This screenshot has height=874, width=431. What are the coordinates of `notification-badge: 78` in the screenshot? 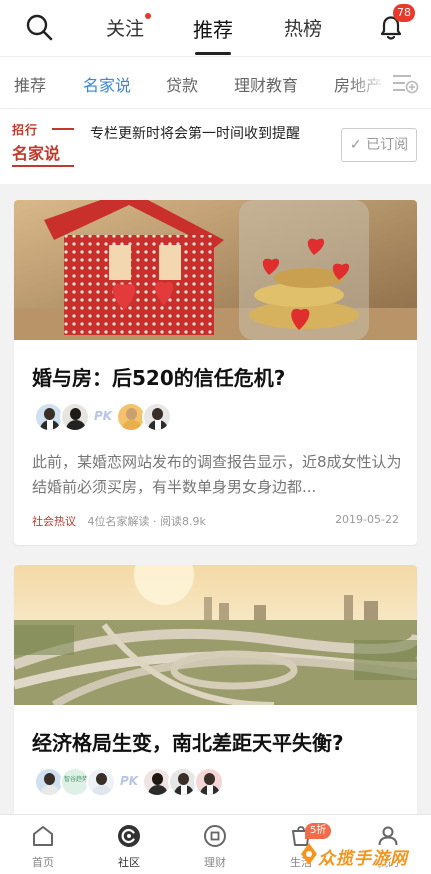 It's located at (404, 13).